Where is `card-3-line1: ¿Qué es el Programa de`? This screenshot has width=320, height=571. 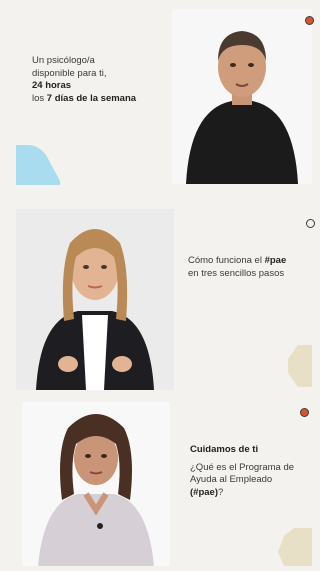
card-3-line1: ¿Qué es el Programa de is located at coordinates (242, 467).